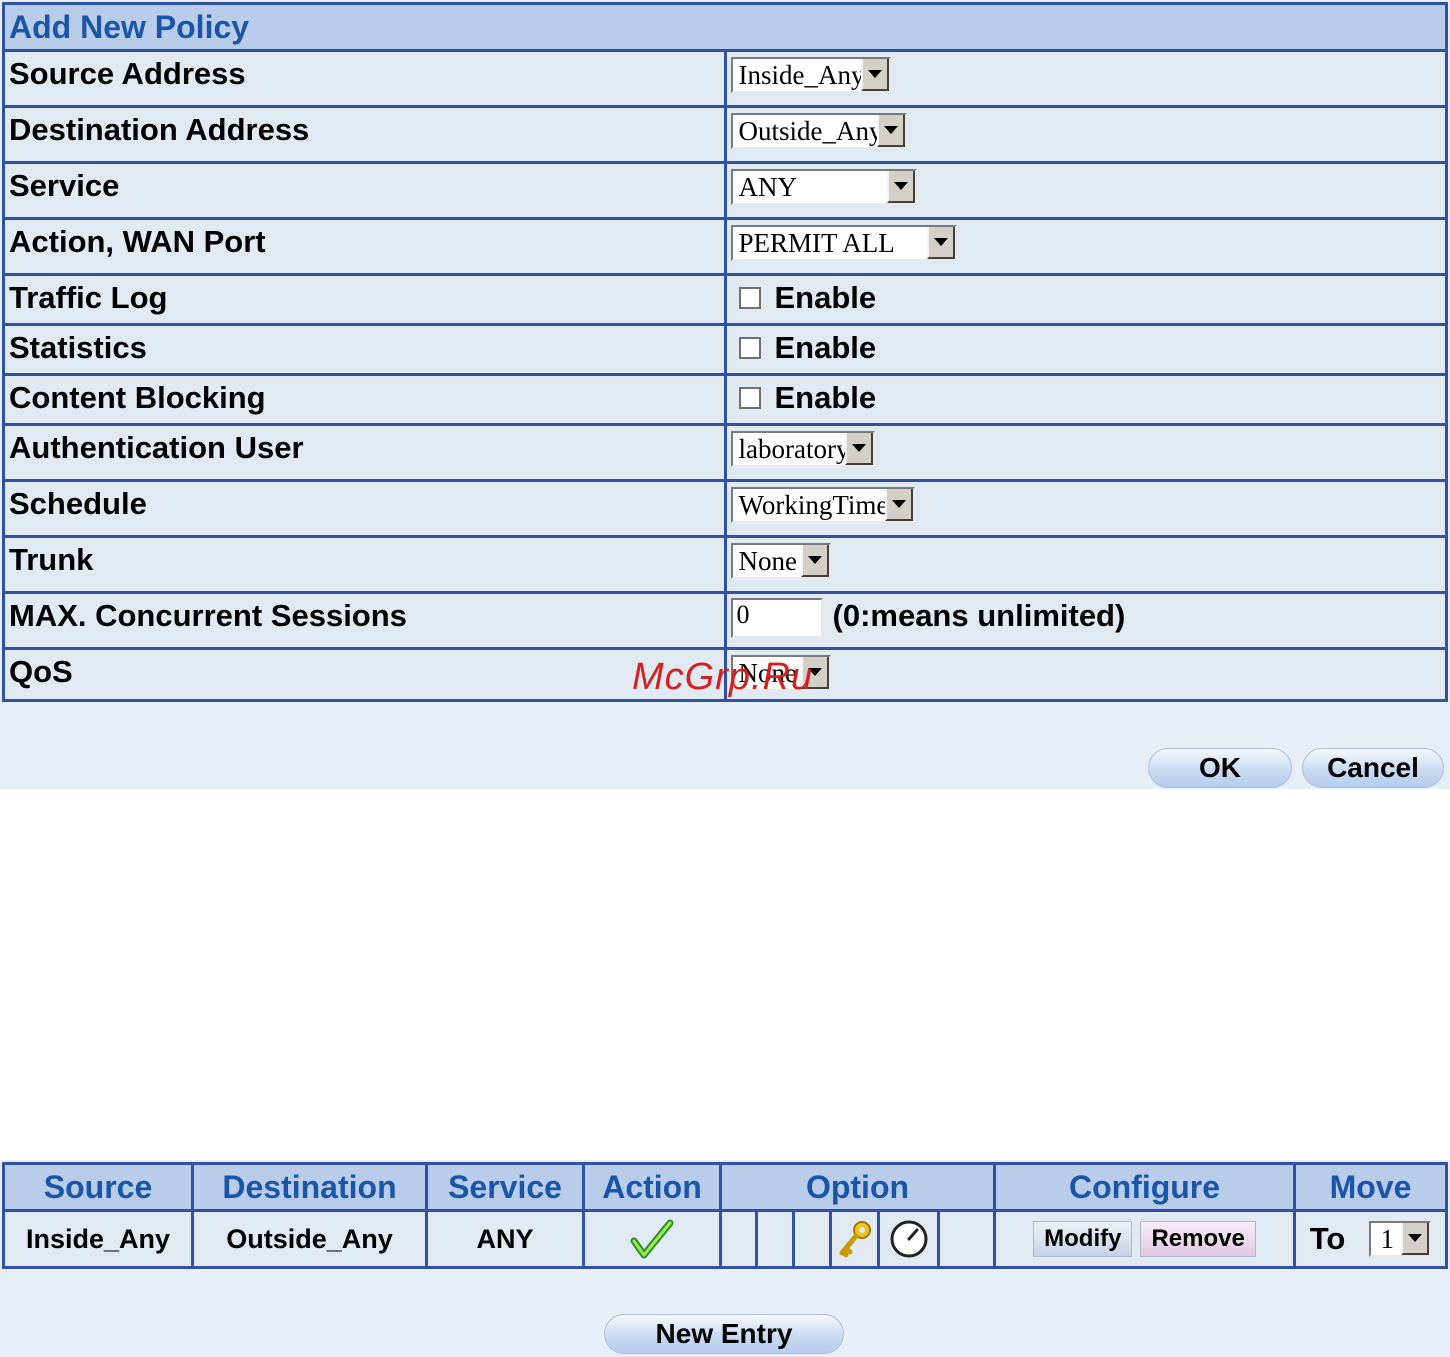 The height and width of the screenshot is (1357, 1450). Describe the element at coordinates (364, 564) in the screenshot. I see `trunk-label: Trunk` at that location.